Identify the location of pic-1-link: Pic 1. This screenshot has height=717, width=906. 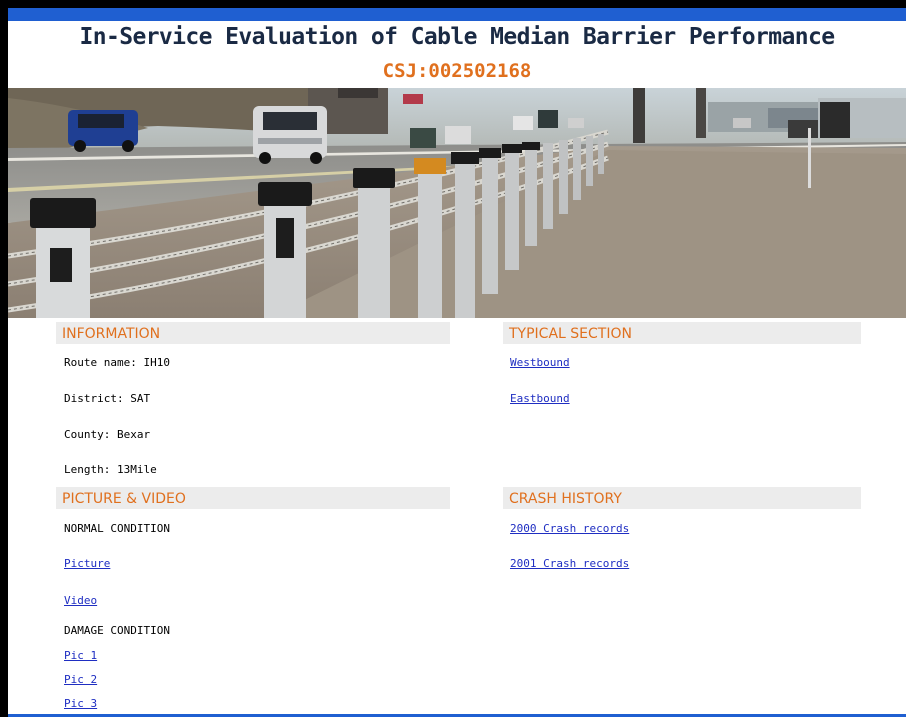
(80, 655).